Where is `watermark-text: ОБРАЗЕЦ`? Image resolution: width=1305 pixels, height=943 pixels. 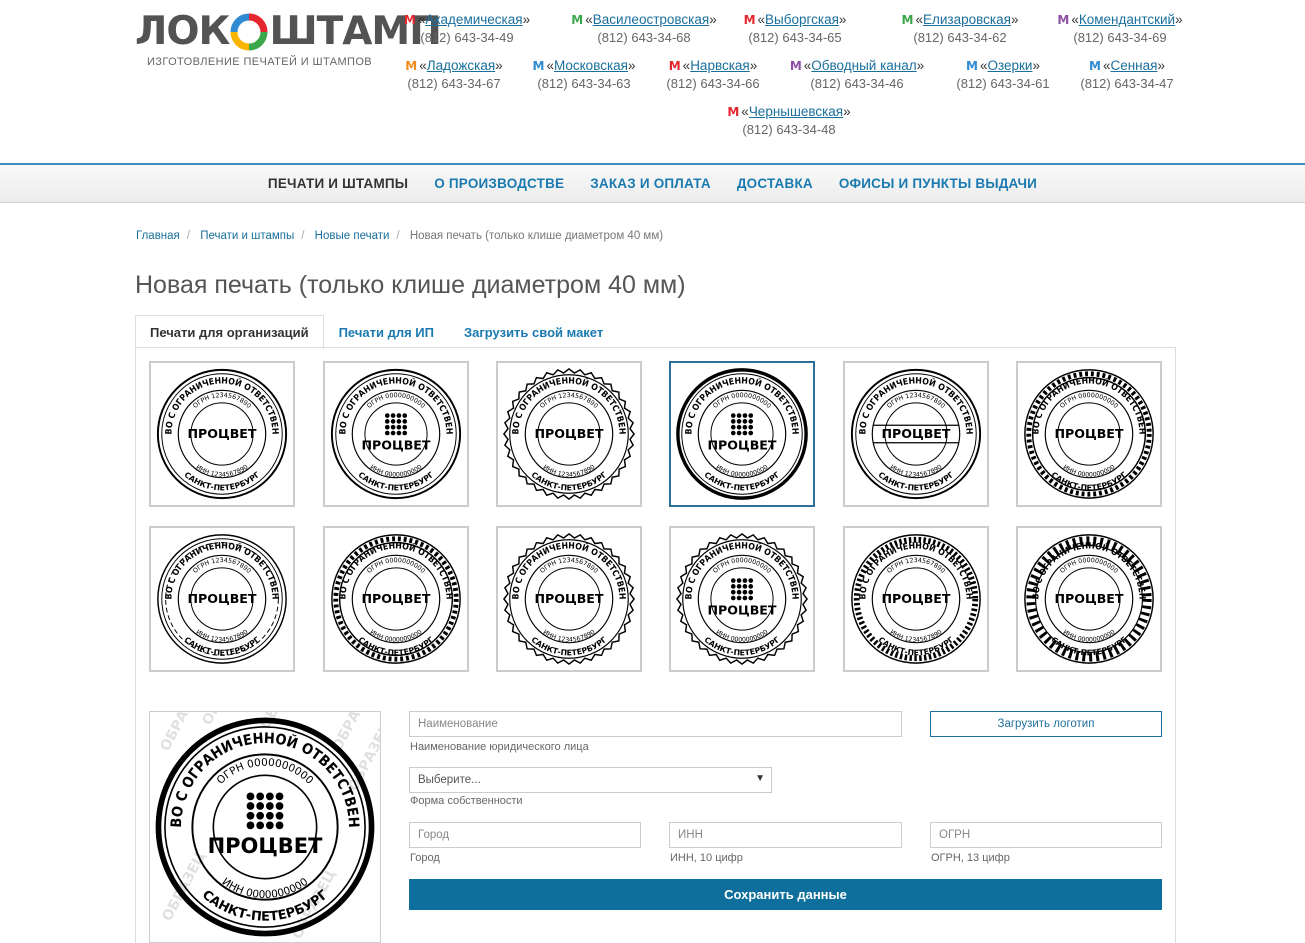 watermark-text: ОБРАЗЕЦ is located at coordinates (314, 904).